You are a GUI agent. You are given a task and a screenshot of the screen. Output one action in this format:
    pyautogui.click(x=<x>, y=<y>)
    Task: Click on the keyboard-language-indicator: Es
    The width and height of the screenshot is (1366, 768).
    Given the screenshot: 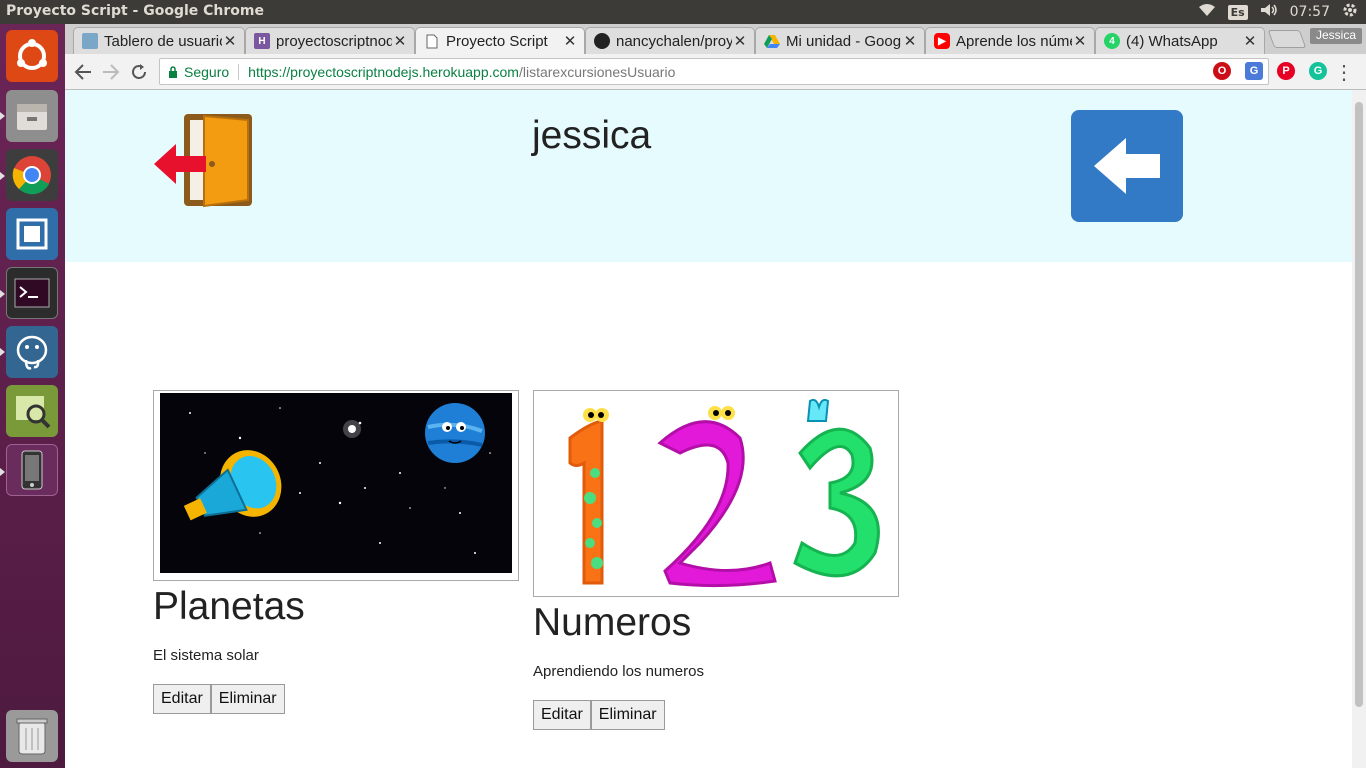 What is the action you would take?
    pyautogui.click(x=1237, y=12)
    